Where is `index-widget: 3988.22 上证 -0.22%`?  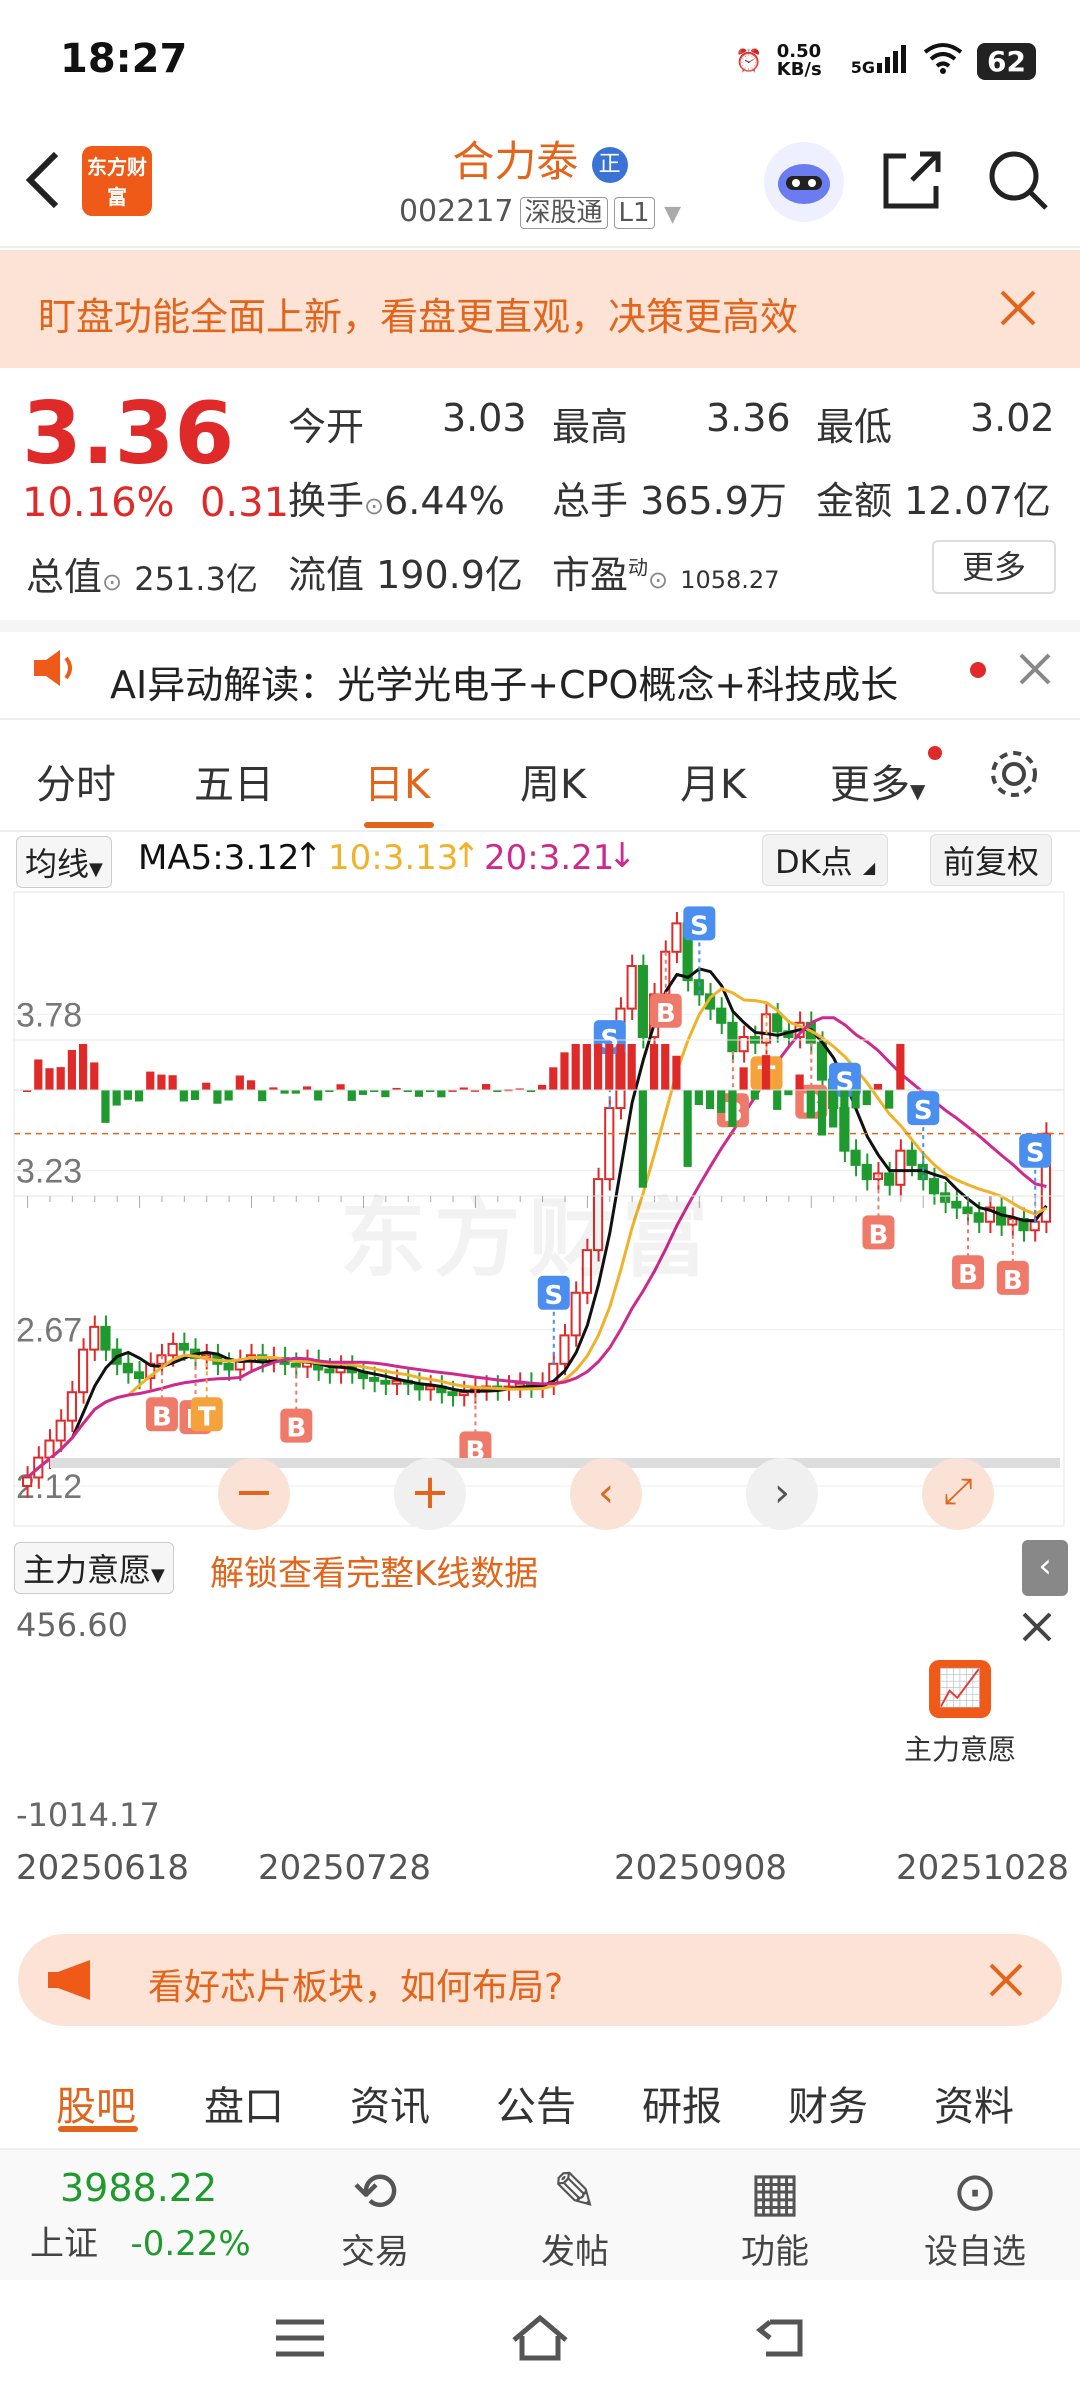 index-widget: 3988.22 上证 -0.22% is located at coordinates (160, 2215).